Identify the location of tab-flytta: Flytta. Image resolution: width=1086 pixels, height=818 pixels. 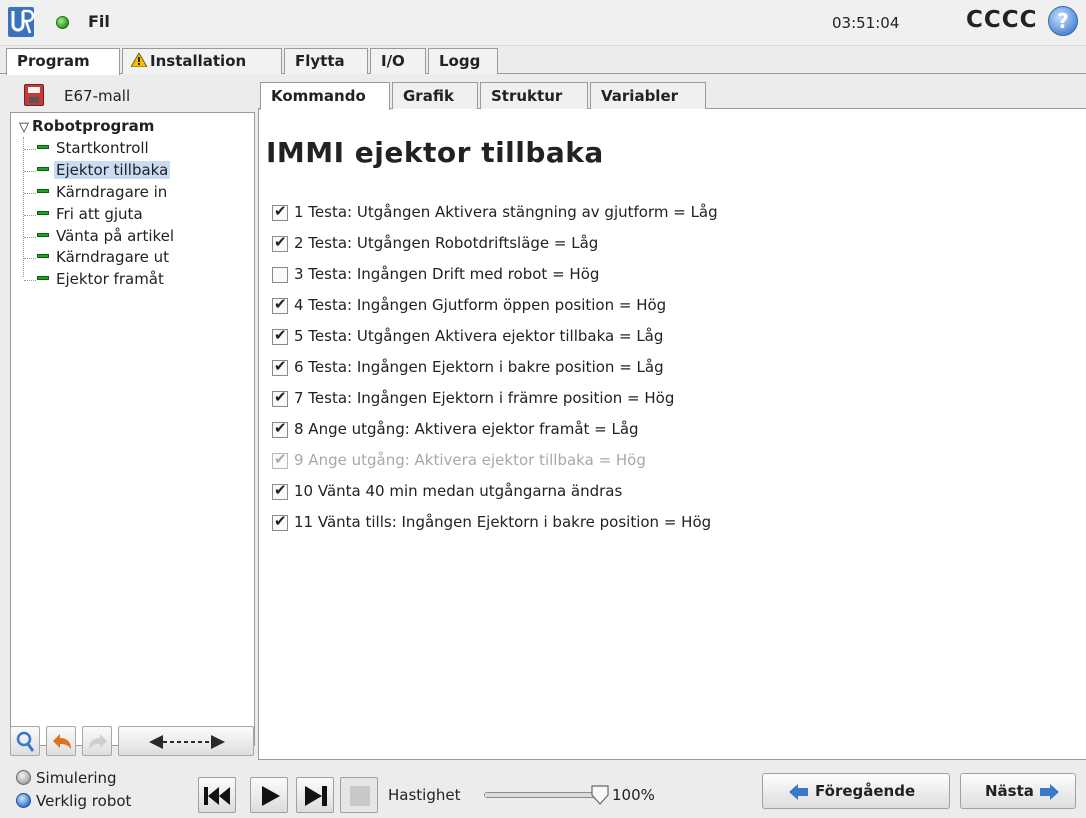
(326, 61).